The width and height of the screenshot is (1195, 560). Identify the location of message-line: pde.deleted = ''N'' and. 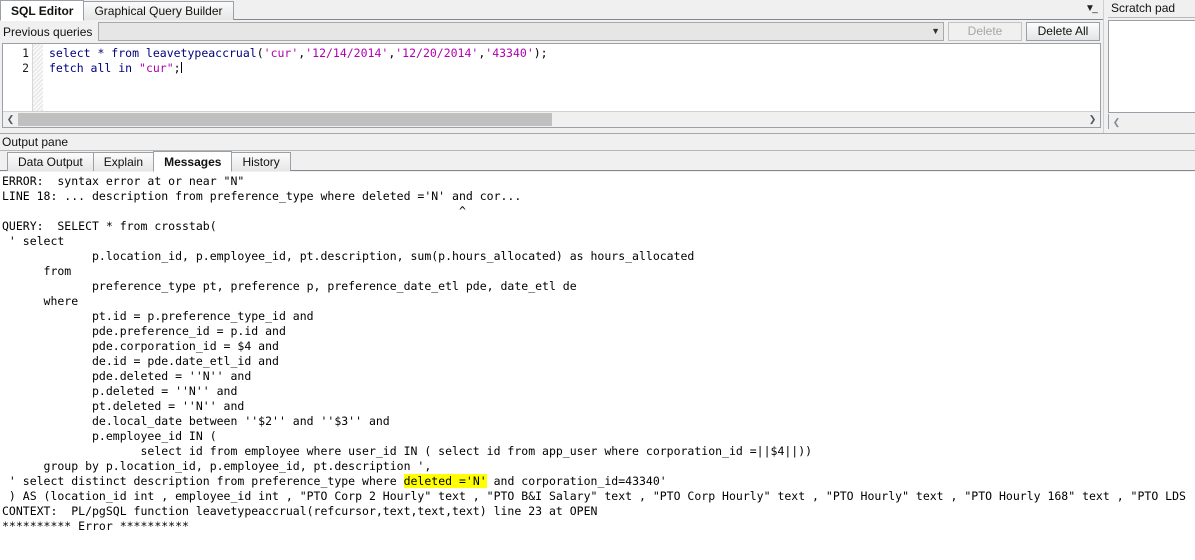
(127, 376).